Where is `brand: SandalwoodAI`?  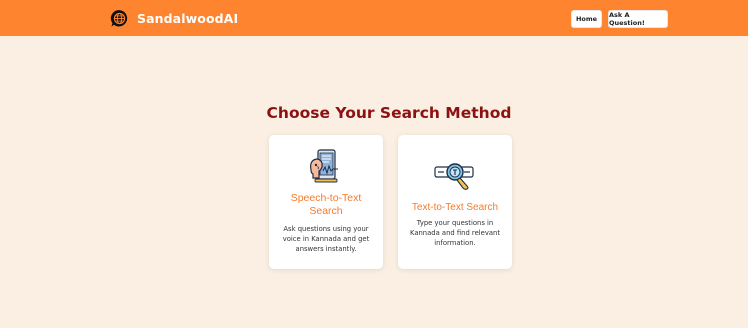 brand: SandalwoodAI is located at coordinates (174, 18).